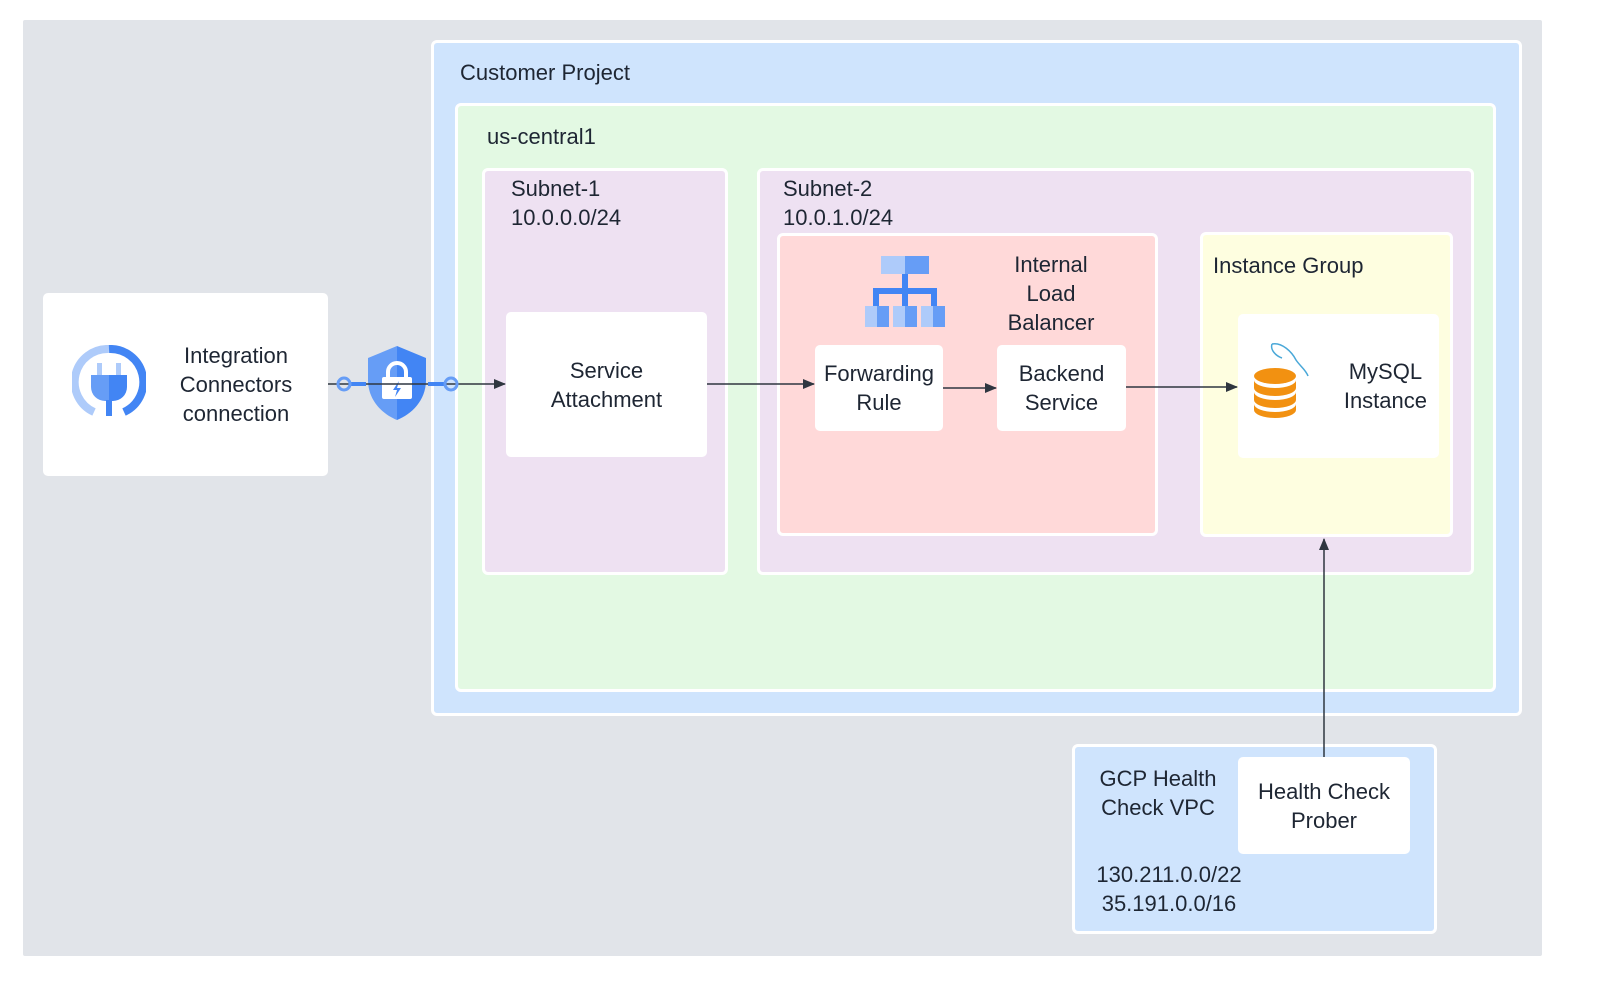 The width and height of the screenshot is (1600, 981). Describe the element at coordinates (1288, 265) in the screenshot. I see `instance-group-label: Instance Group` at that location.